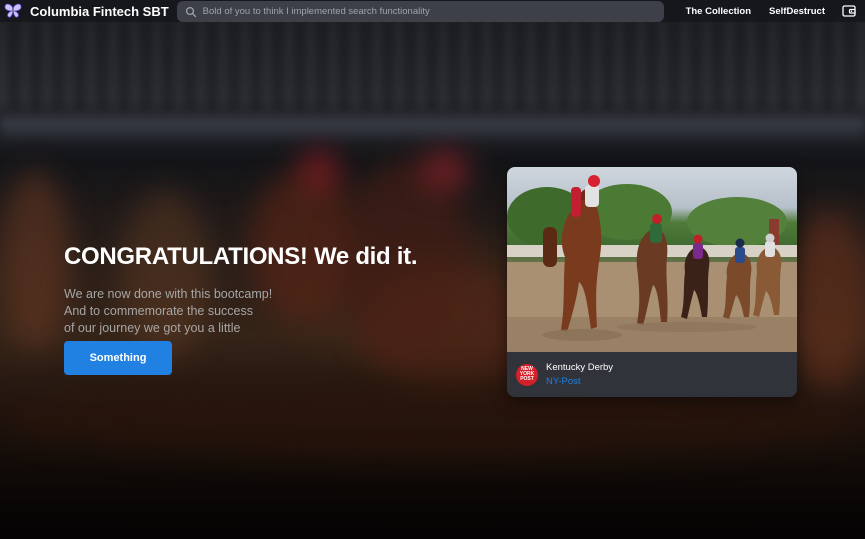 Image resolution: width=865 pixels, height=539 pixels. I want to click on something-button: Something, so click(118, 358).